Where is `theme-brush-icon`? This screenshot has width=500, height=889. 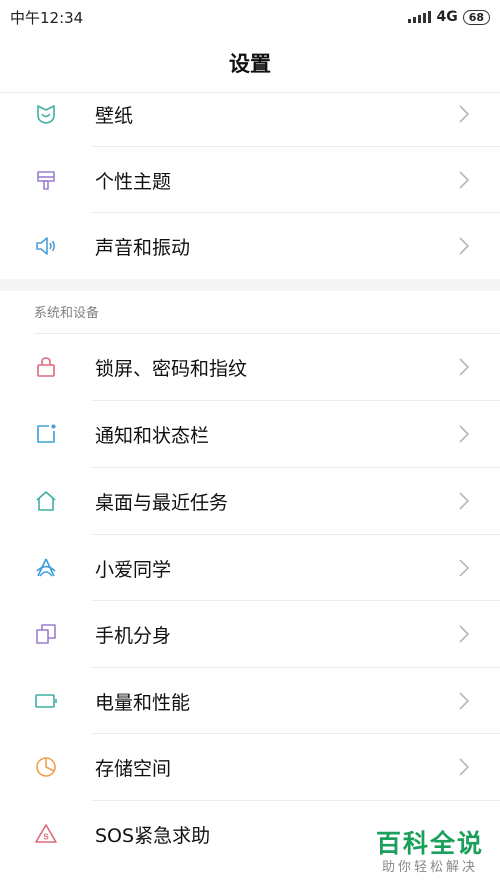
theme-brush-icon is located at coordinates (46, 180).